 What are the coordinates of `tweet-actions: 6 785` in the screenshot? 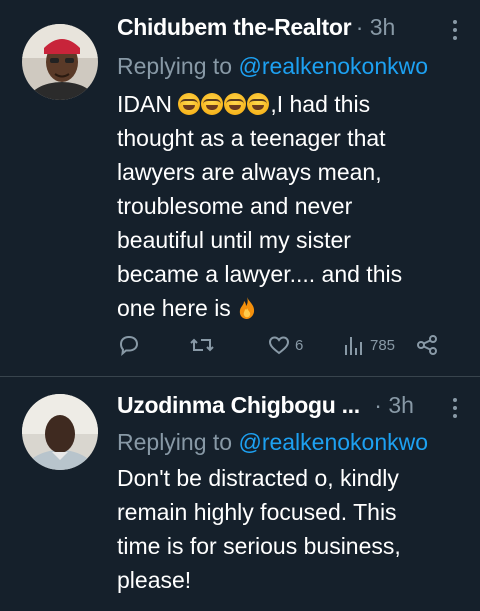 It's located at (282, 345).